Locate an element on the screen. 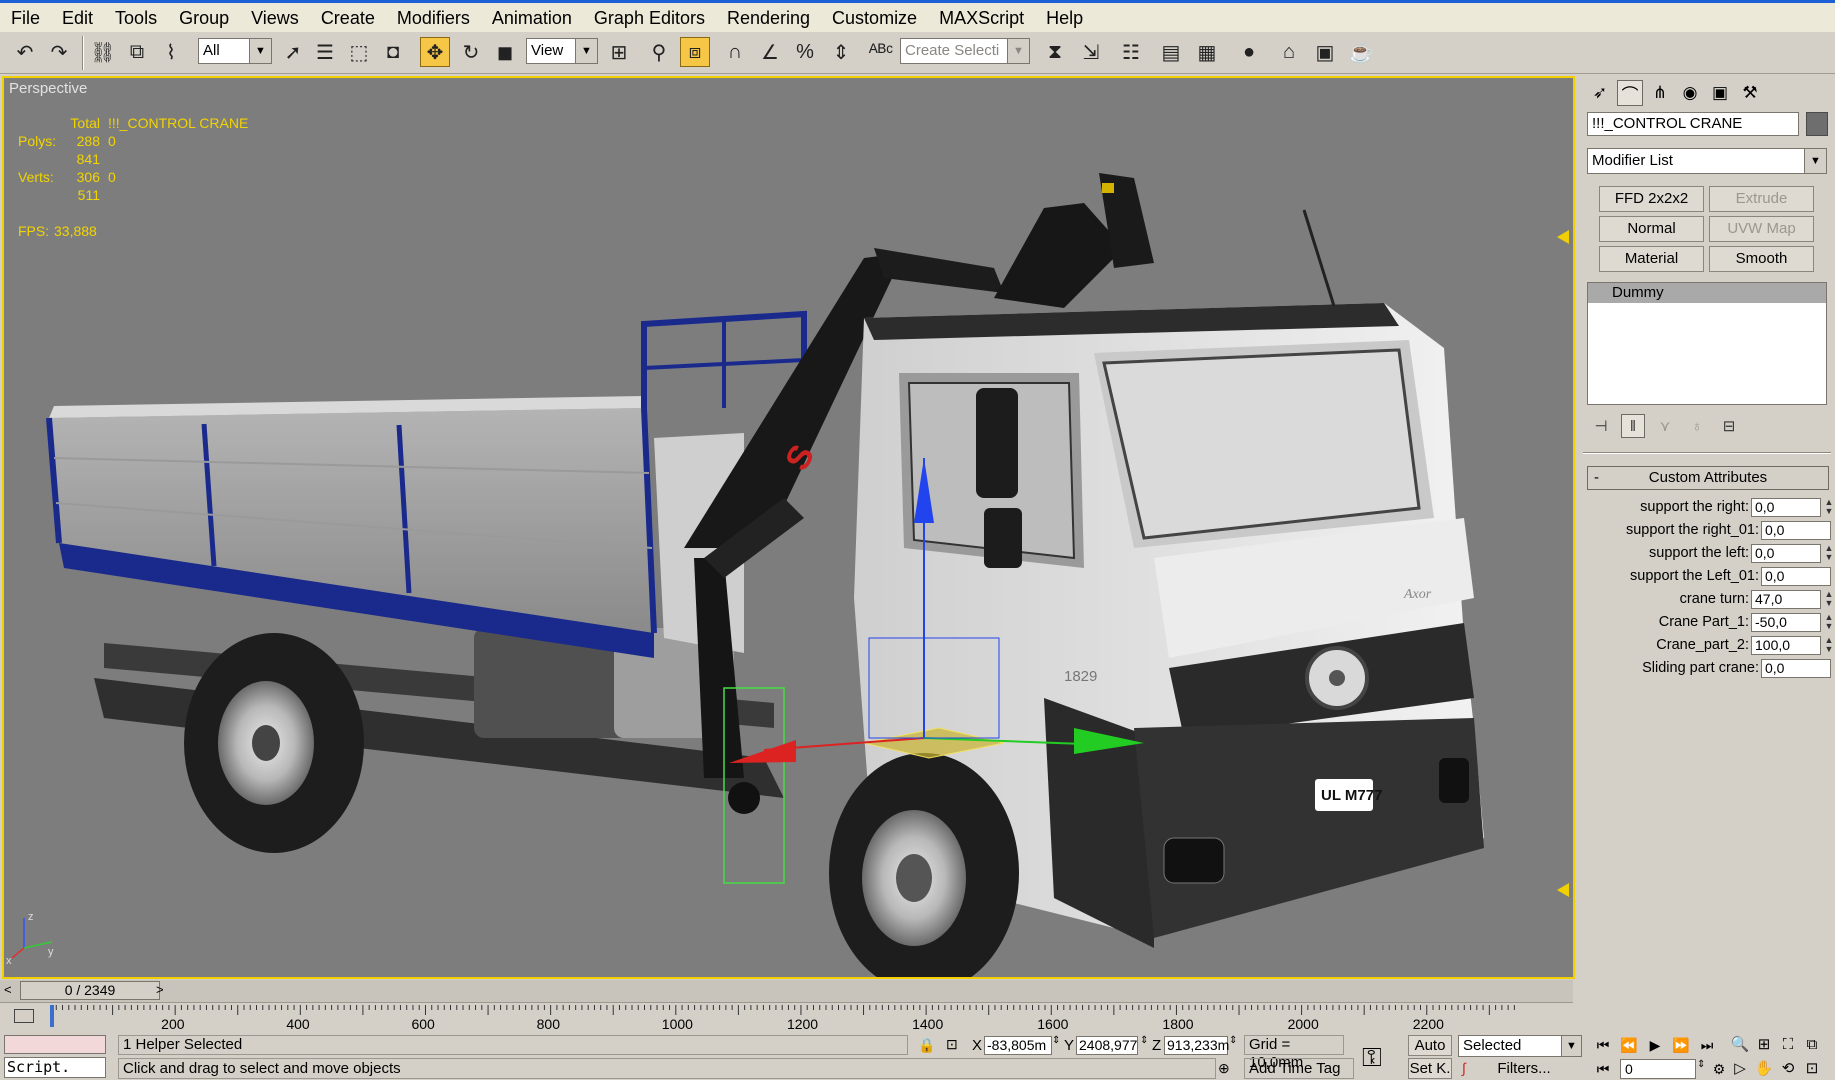 The width and height of the screenshot is (1835, 1080). y-spinner-icon: ⇕ is located at coordinates (1144, 1040).